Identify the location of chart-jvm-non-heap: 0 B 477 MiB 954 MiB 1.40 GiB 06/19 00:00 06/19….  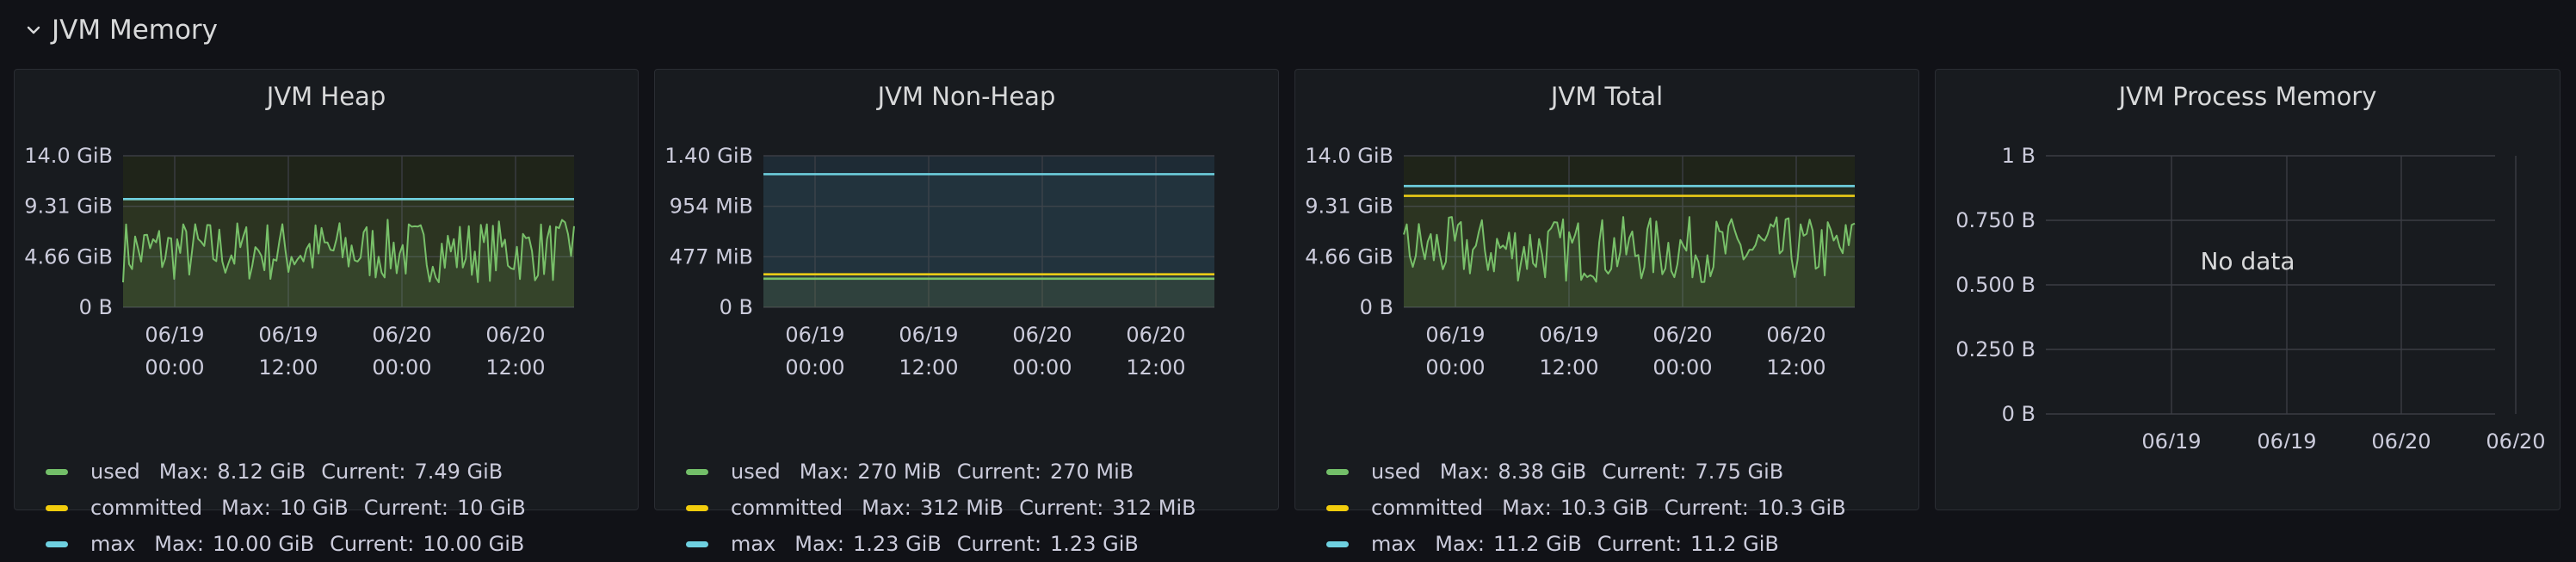
(939, 262).